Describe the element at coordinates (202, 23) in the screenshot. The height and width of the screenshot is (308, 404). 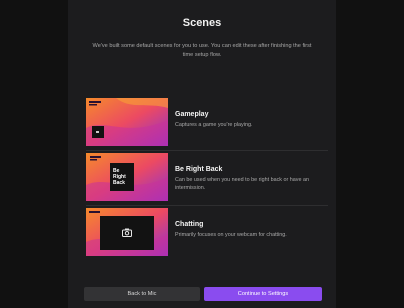
I see `page-title: Scenes` at that location.